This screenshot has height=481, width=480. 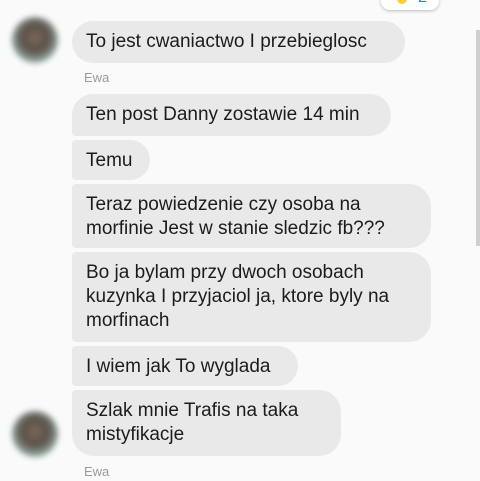 What do you see at coordinates (422, 3) in the screenshot?
I see `reaction-count: 2` at bounding box center [422, 3].